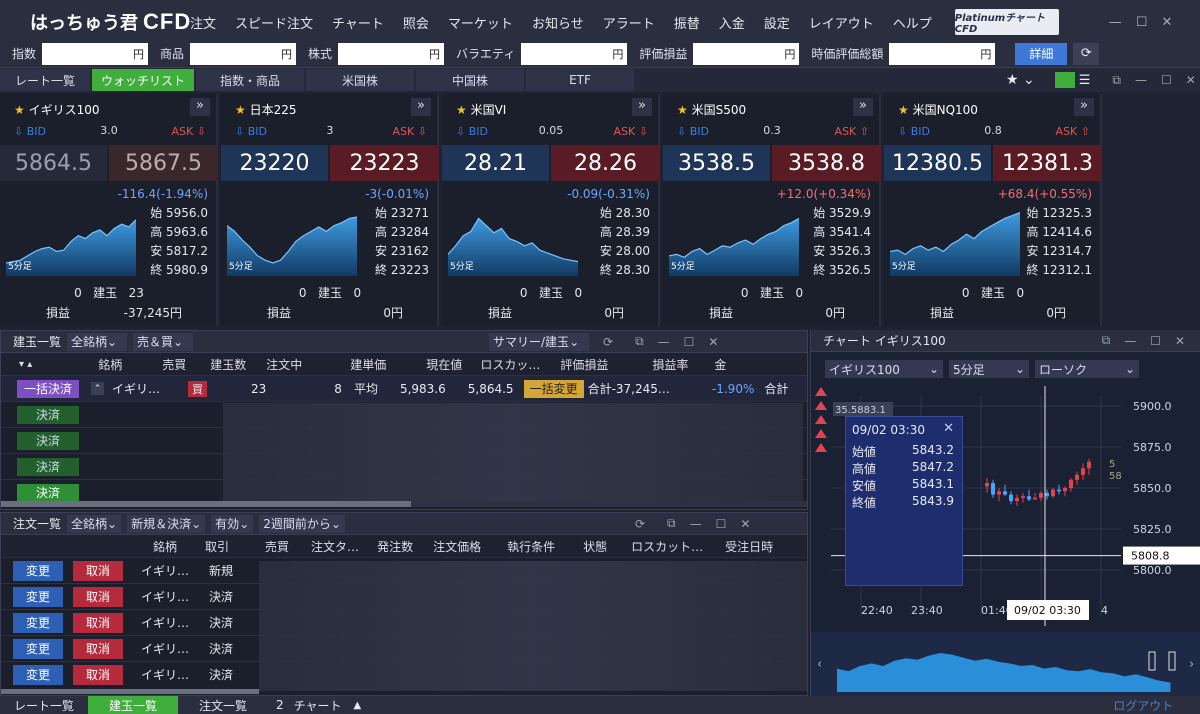  Describe the element at coordinates (404, 504) in the screenshot. I see `positions-scrollbar` at that location.